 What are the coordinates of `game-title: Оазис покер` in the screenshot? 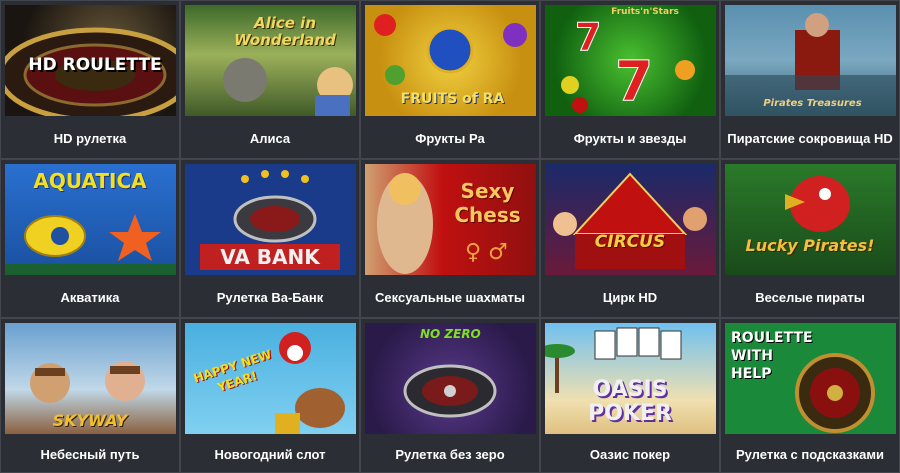 It's located at (630, 453).